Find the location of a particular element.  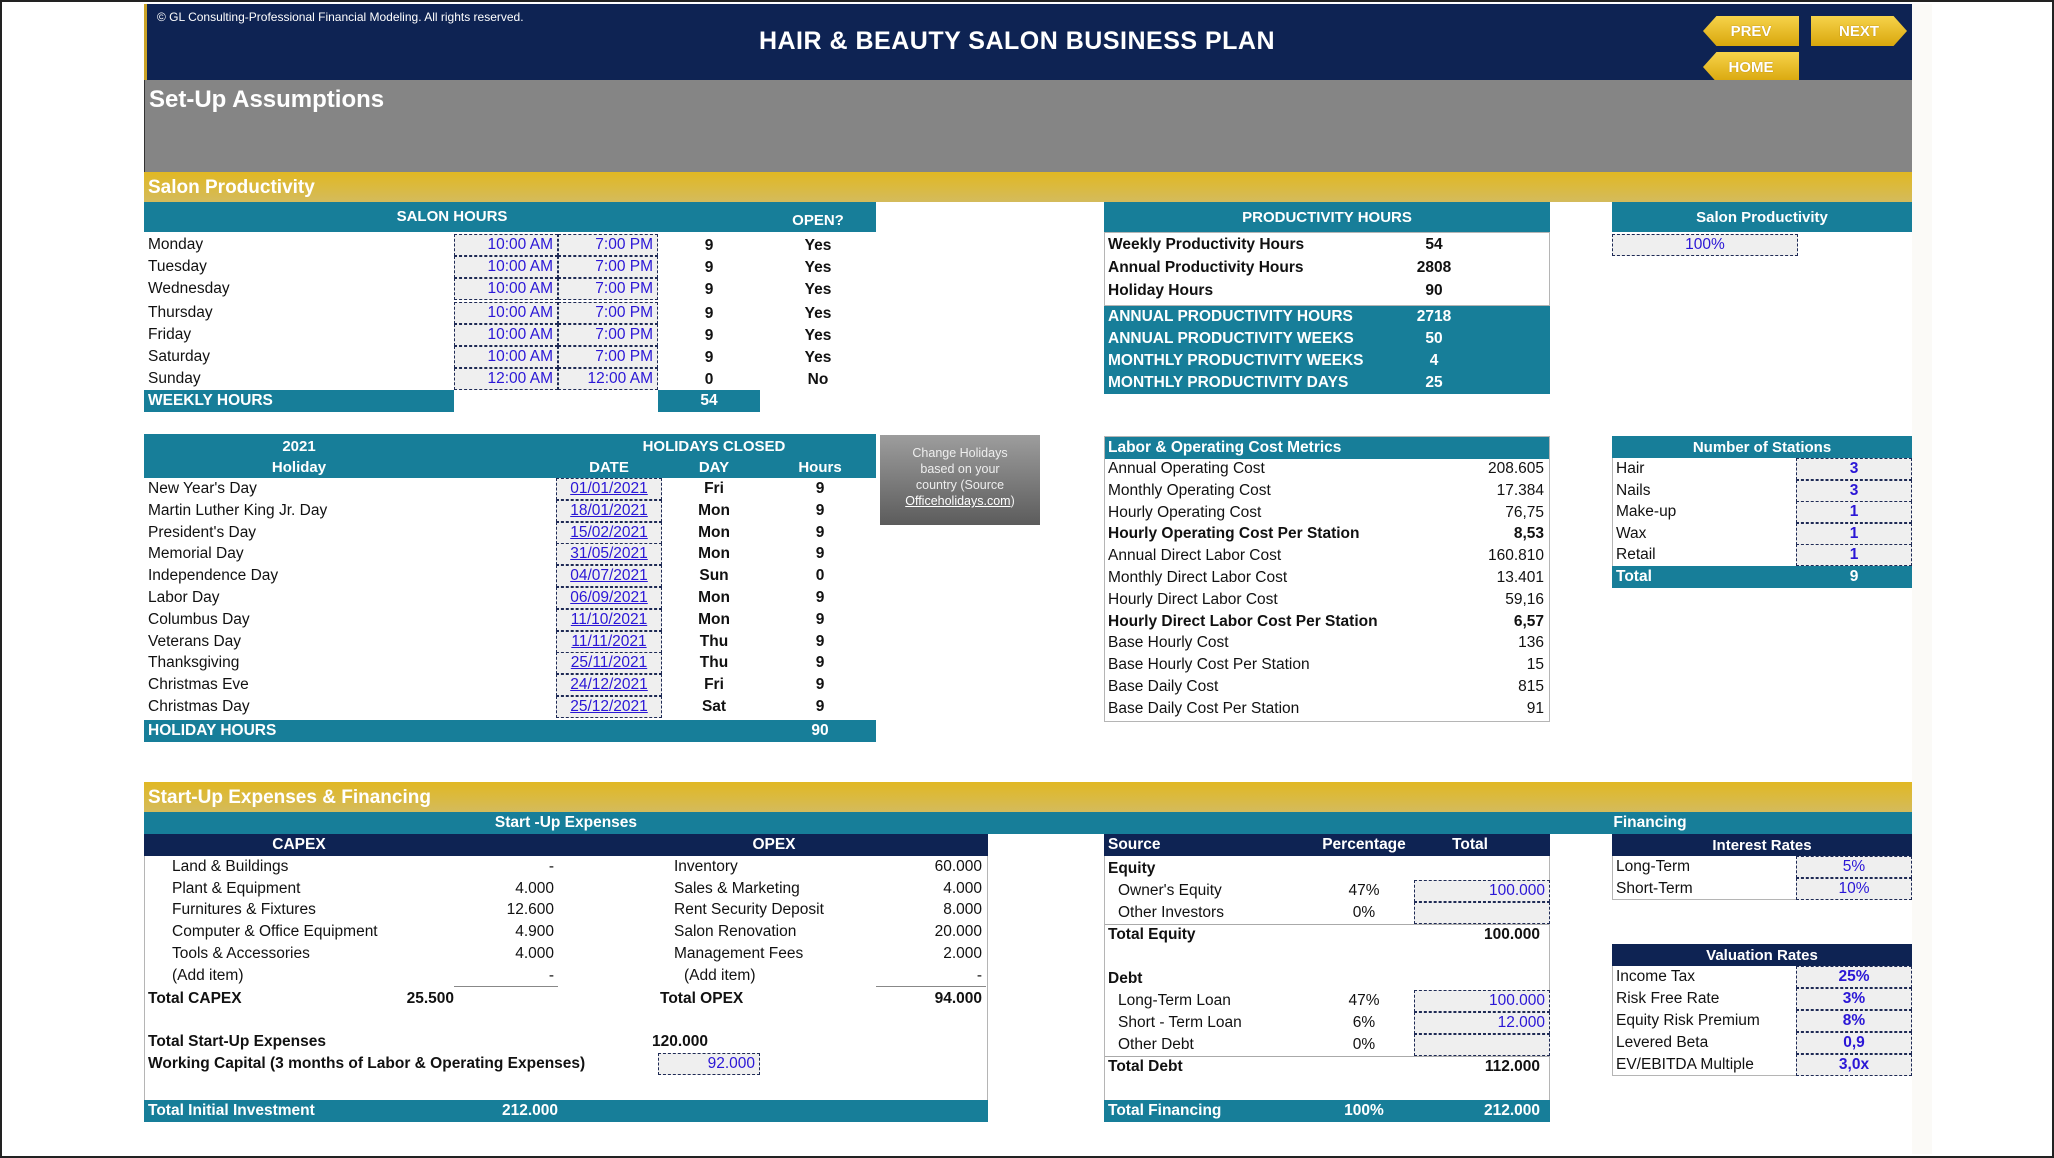

salon-productivity-input: 100% is located at coordinates (1705, 245).